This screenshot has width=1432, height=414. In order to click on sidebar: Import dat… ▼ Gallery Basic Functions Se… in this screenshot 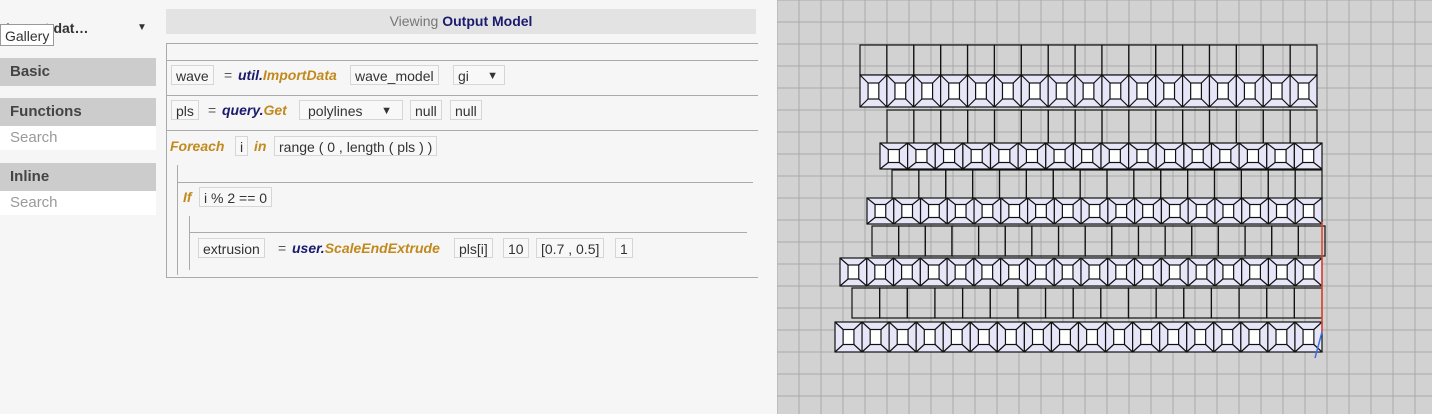, I will do `click(78, 207)`.